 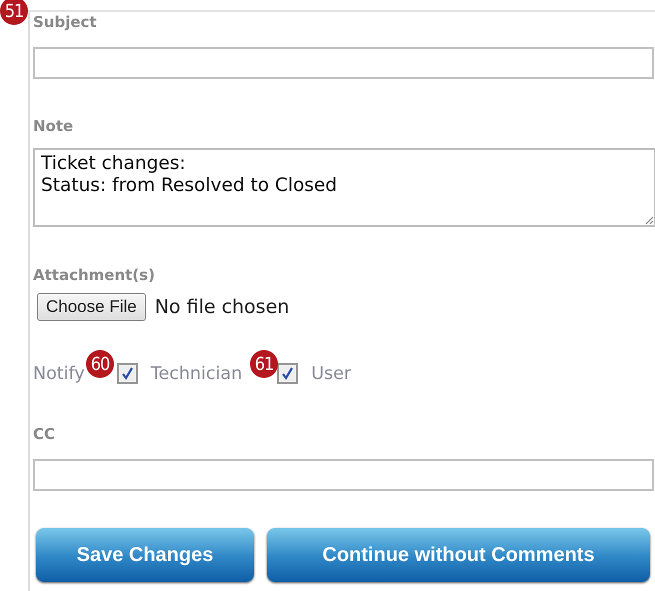 I want to click on field-label: Note, so click(x=53, y=126).